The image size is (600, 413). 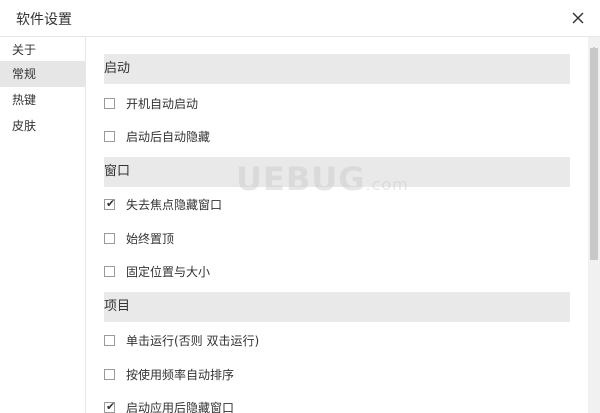 What do you see at coordinates (594, 44) in the screenshot?
I see `scroll-up-icon` at bounding box center [594, 44].